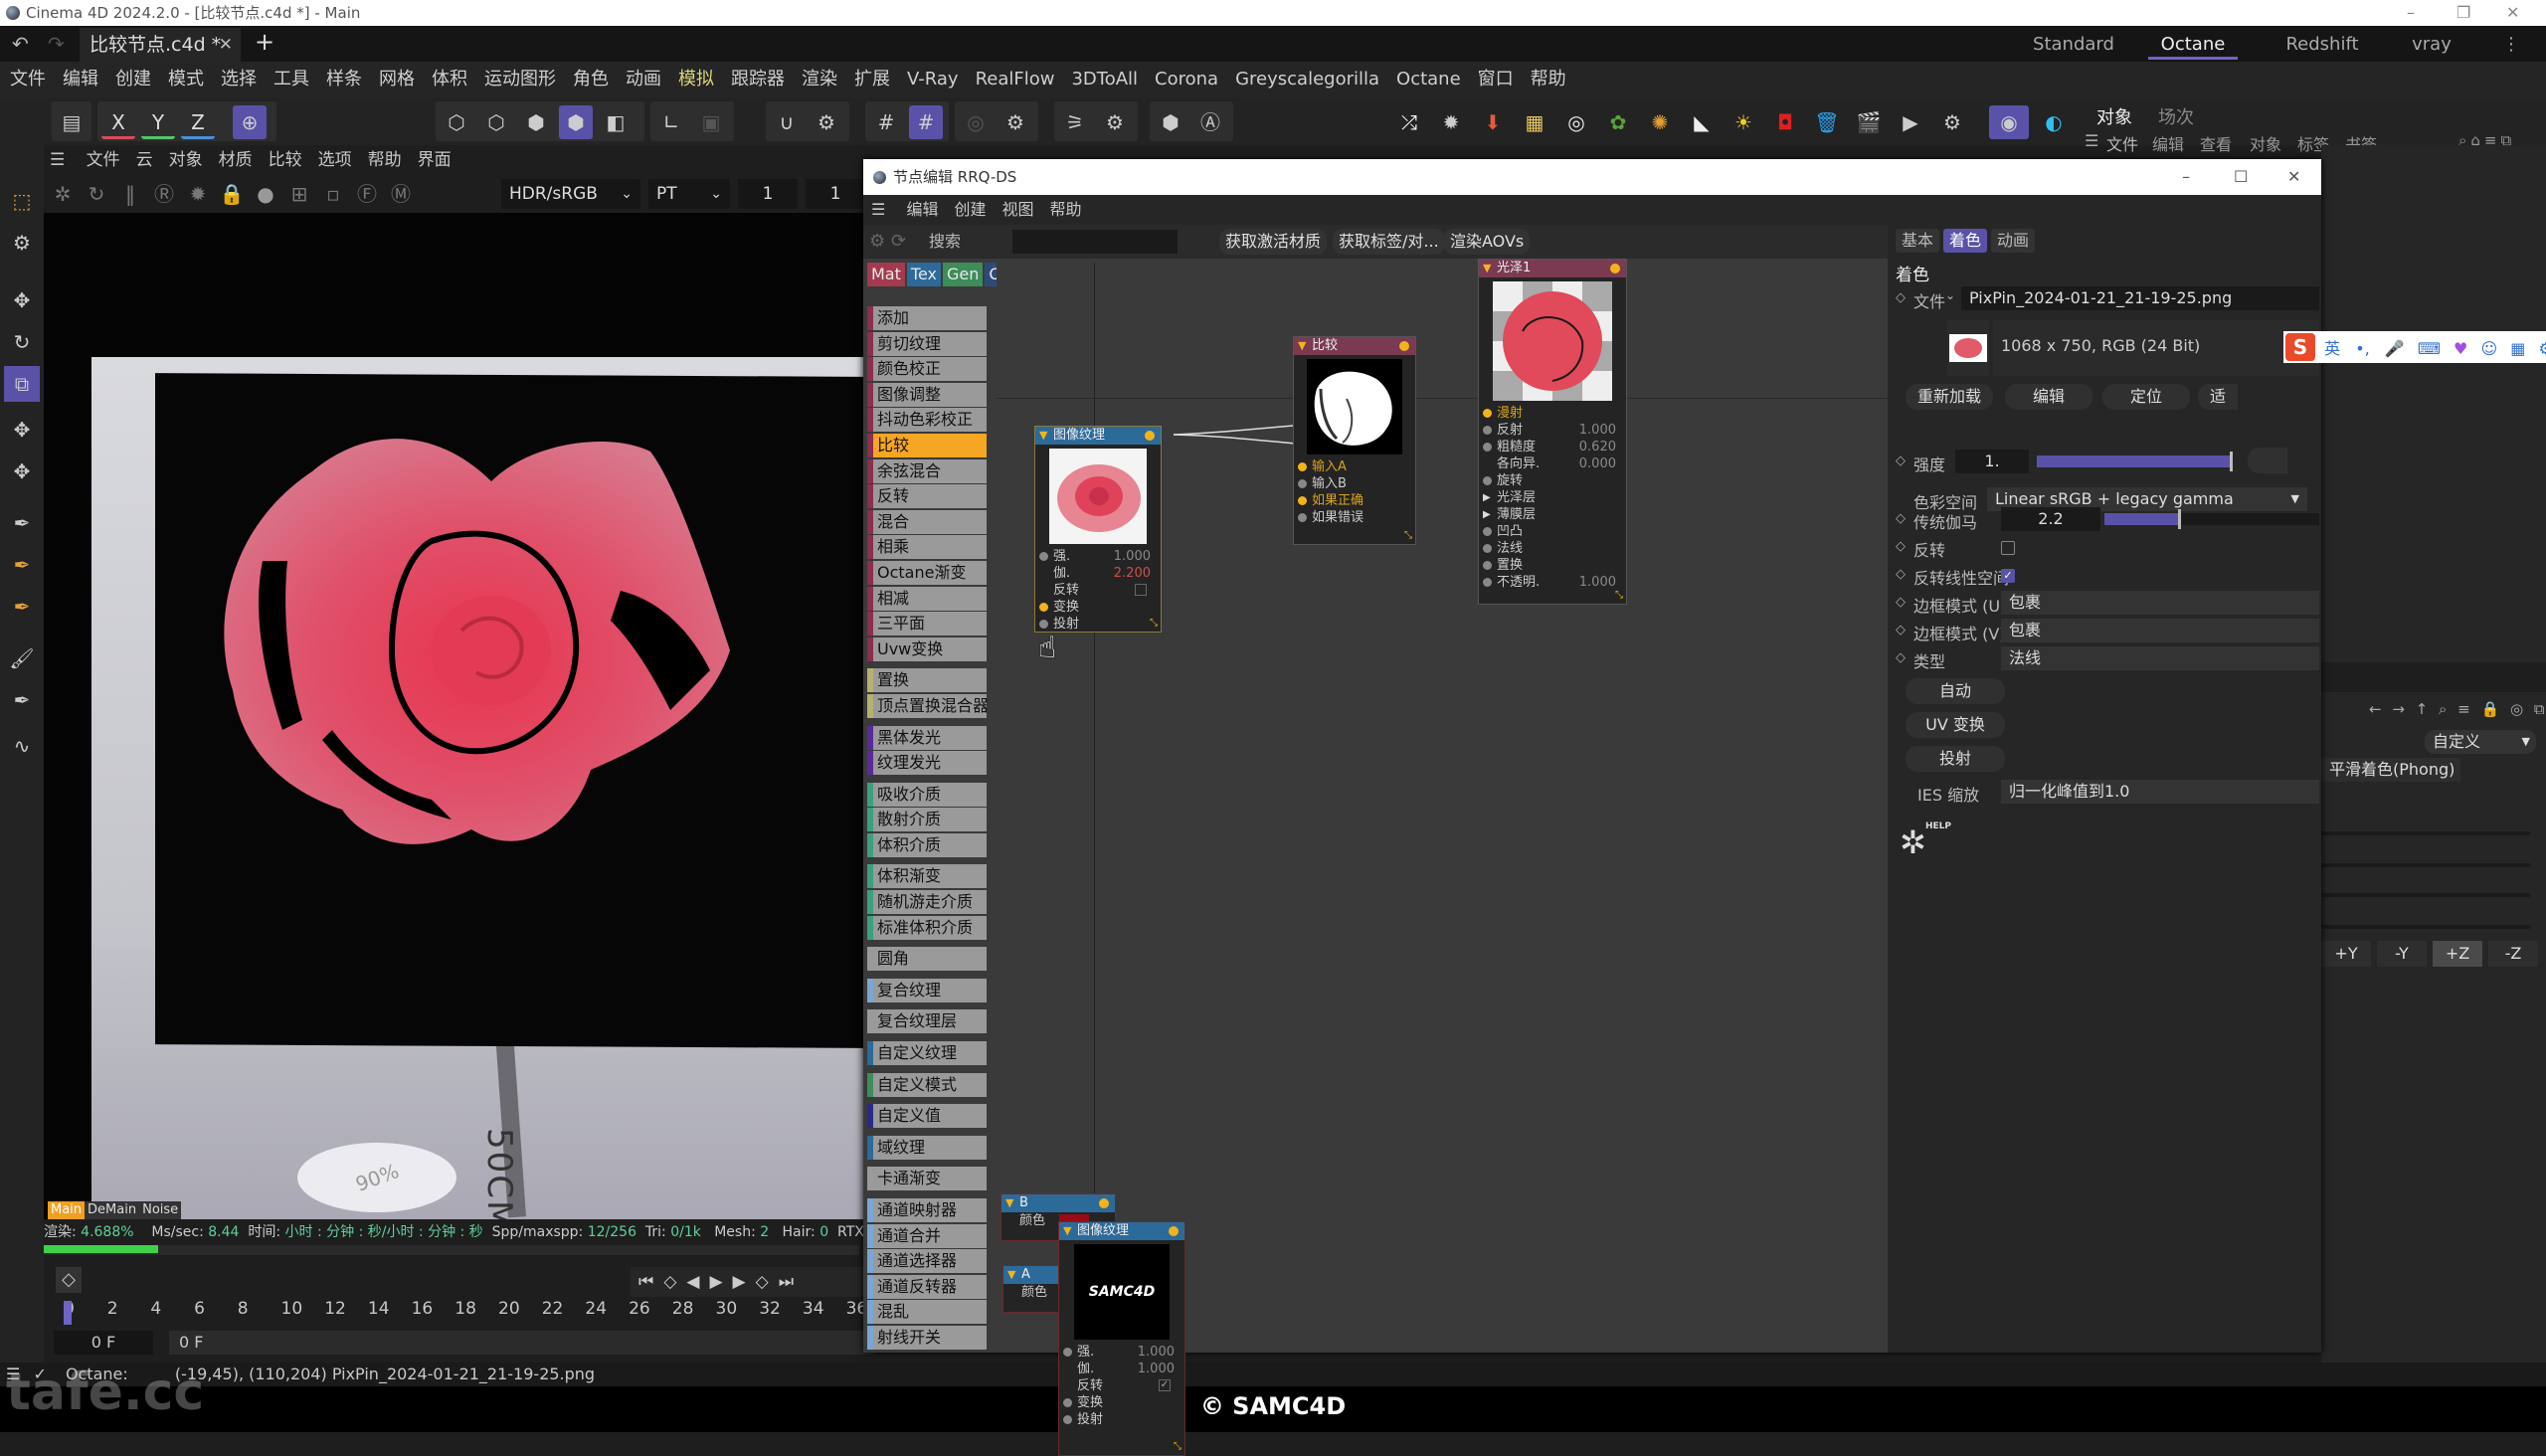  I want to click on view-minus-y-button: -Y, so click(2402, 954).